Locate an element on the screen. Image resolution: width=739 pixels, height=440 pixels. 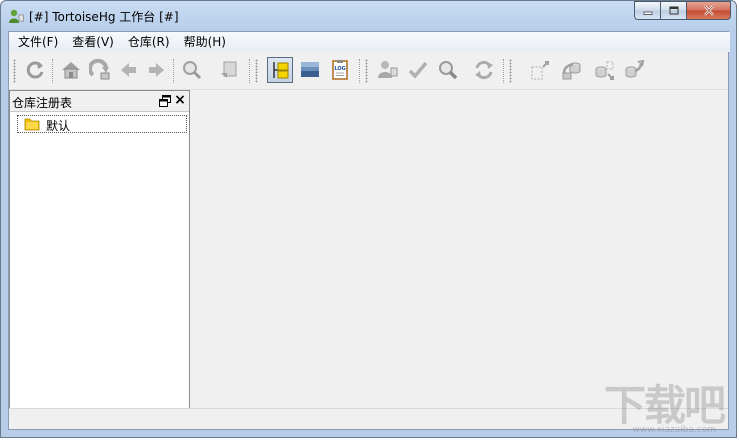
pull-button is located at coordinates (540, 70).